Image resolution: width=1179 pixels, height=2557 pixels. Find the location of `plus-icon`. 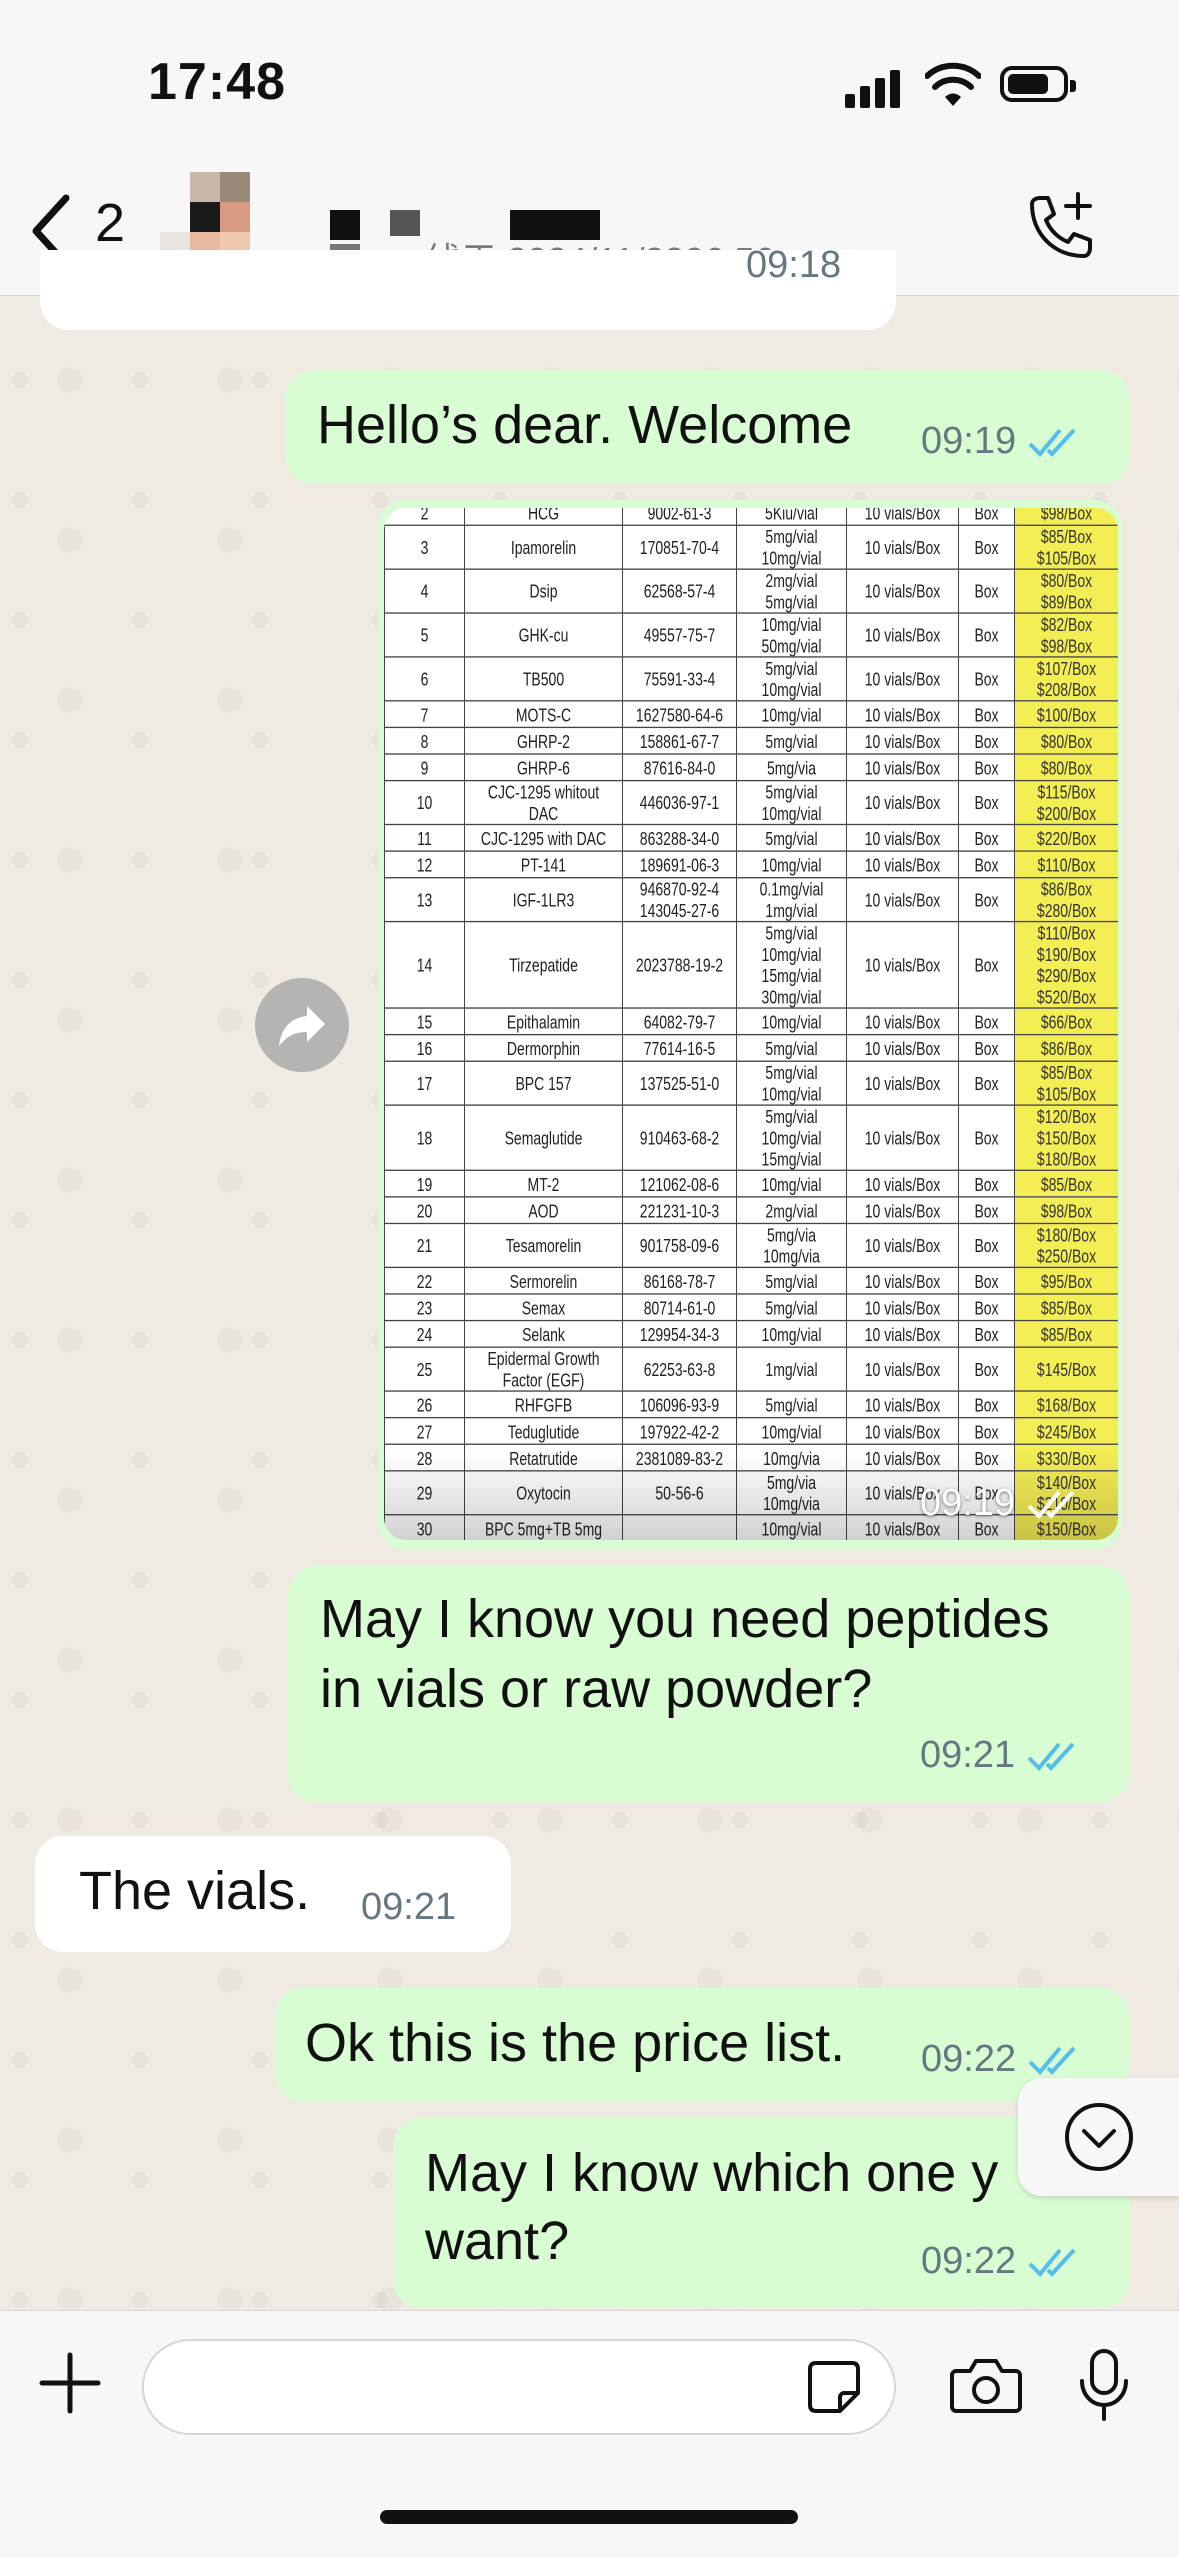

plus-icon is located at coordinates (70, 2383).